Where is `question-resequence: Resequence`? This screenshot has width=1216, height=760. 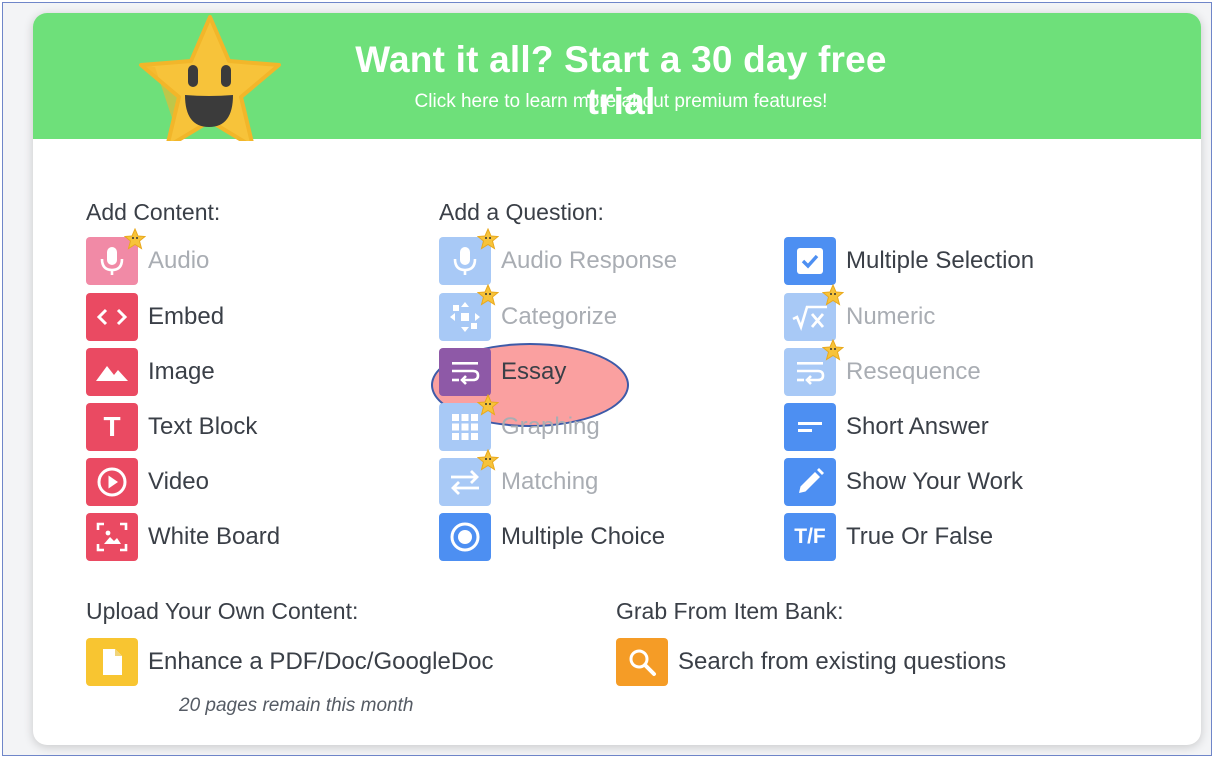 question-resequence: Resequence is located at coordinates (882, 367).